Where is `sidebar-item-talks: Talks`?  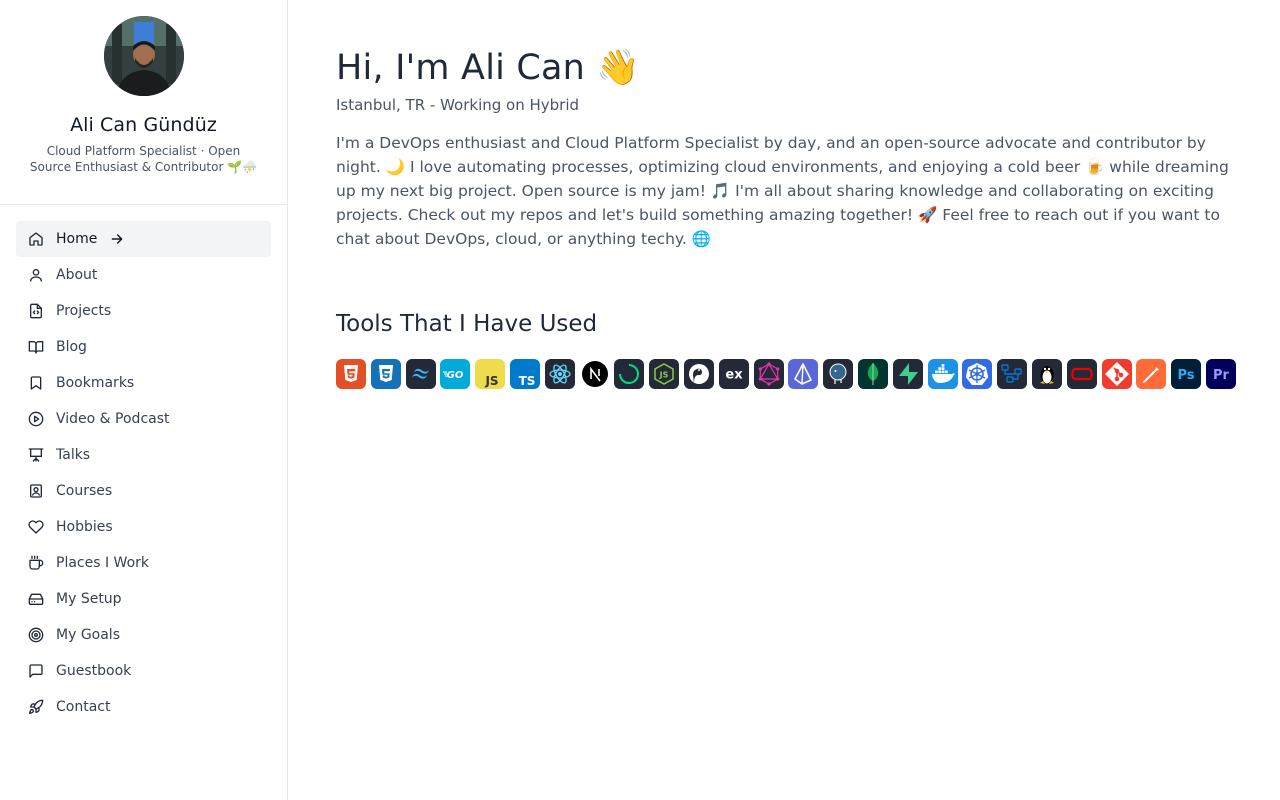
sidebar-item-talks: Talks is located at coordinates (143, 455).